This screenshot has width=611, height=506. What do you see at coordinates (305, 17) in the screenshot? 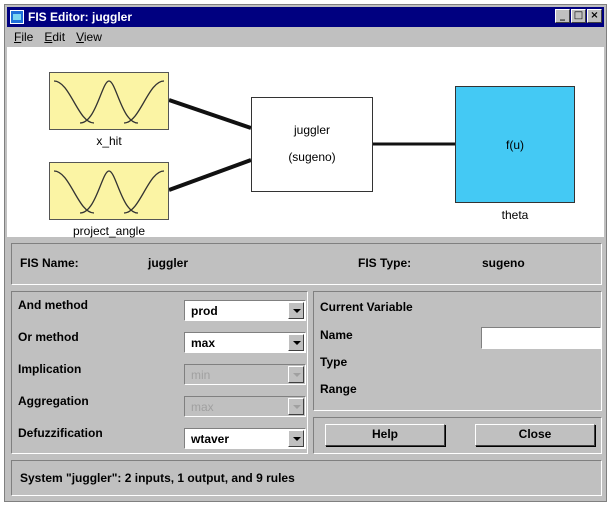
I see `title-bar: FIS Editor: juggler _ □ ×` at bounding box center [305, 17].